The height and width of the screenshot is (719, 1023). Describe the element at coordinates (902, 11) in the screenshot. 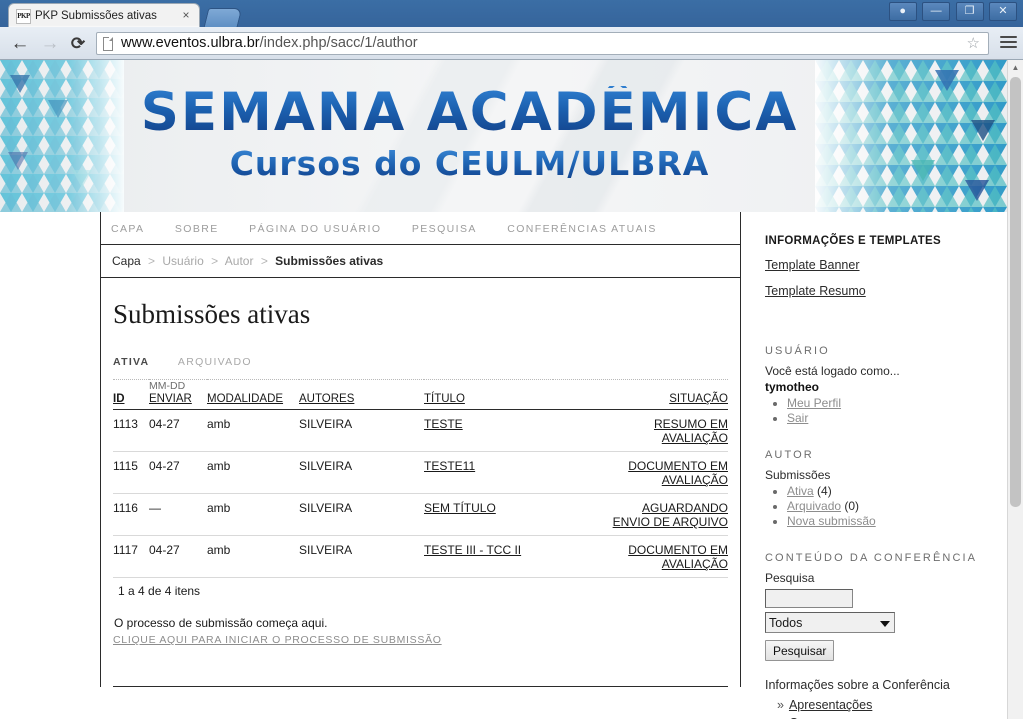

I see `user-profile-button: ●` at that location.